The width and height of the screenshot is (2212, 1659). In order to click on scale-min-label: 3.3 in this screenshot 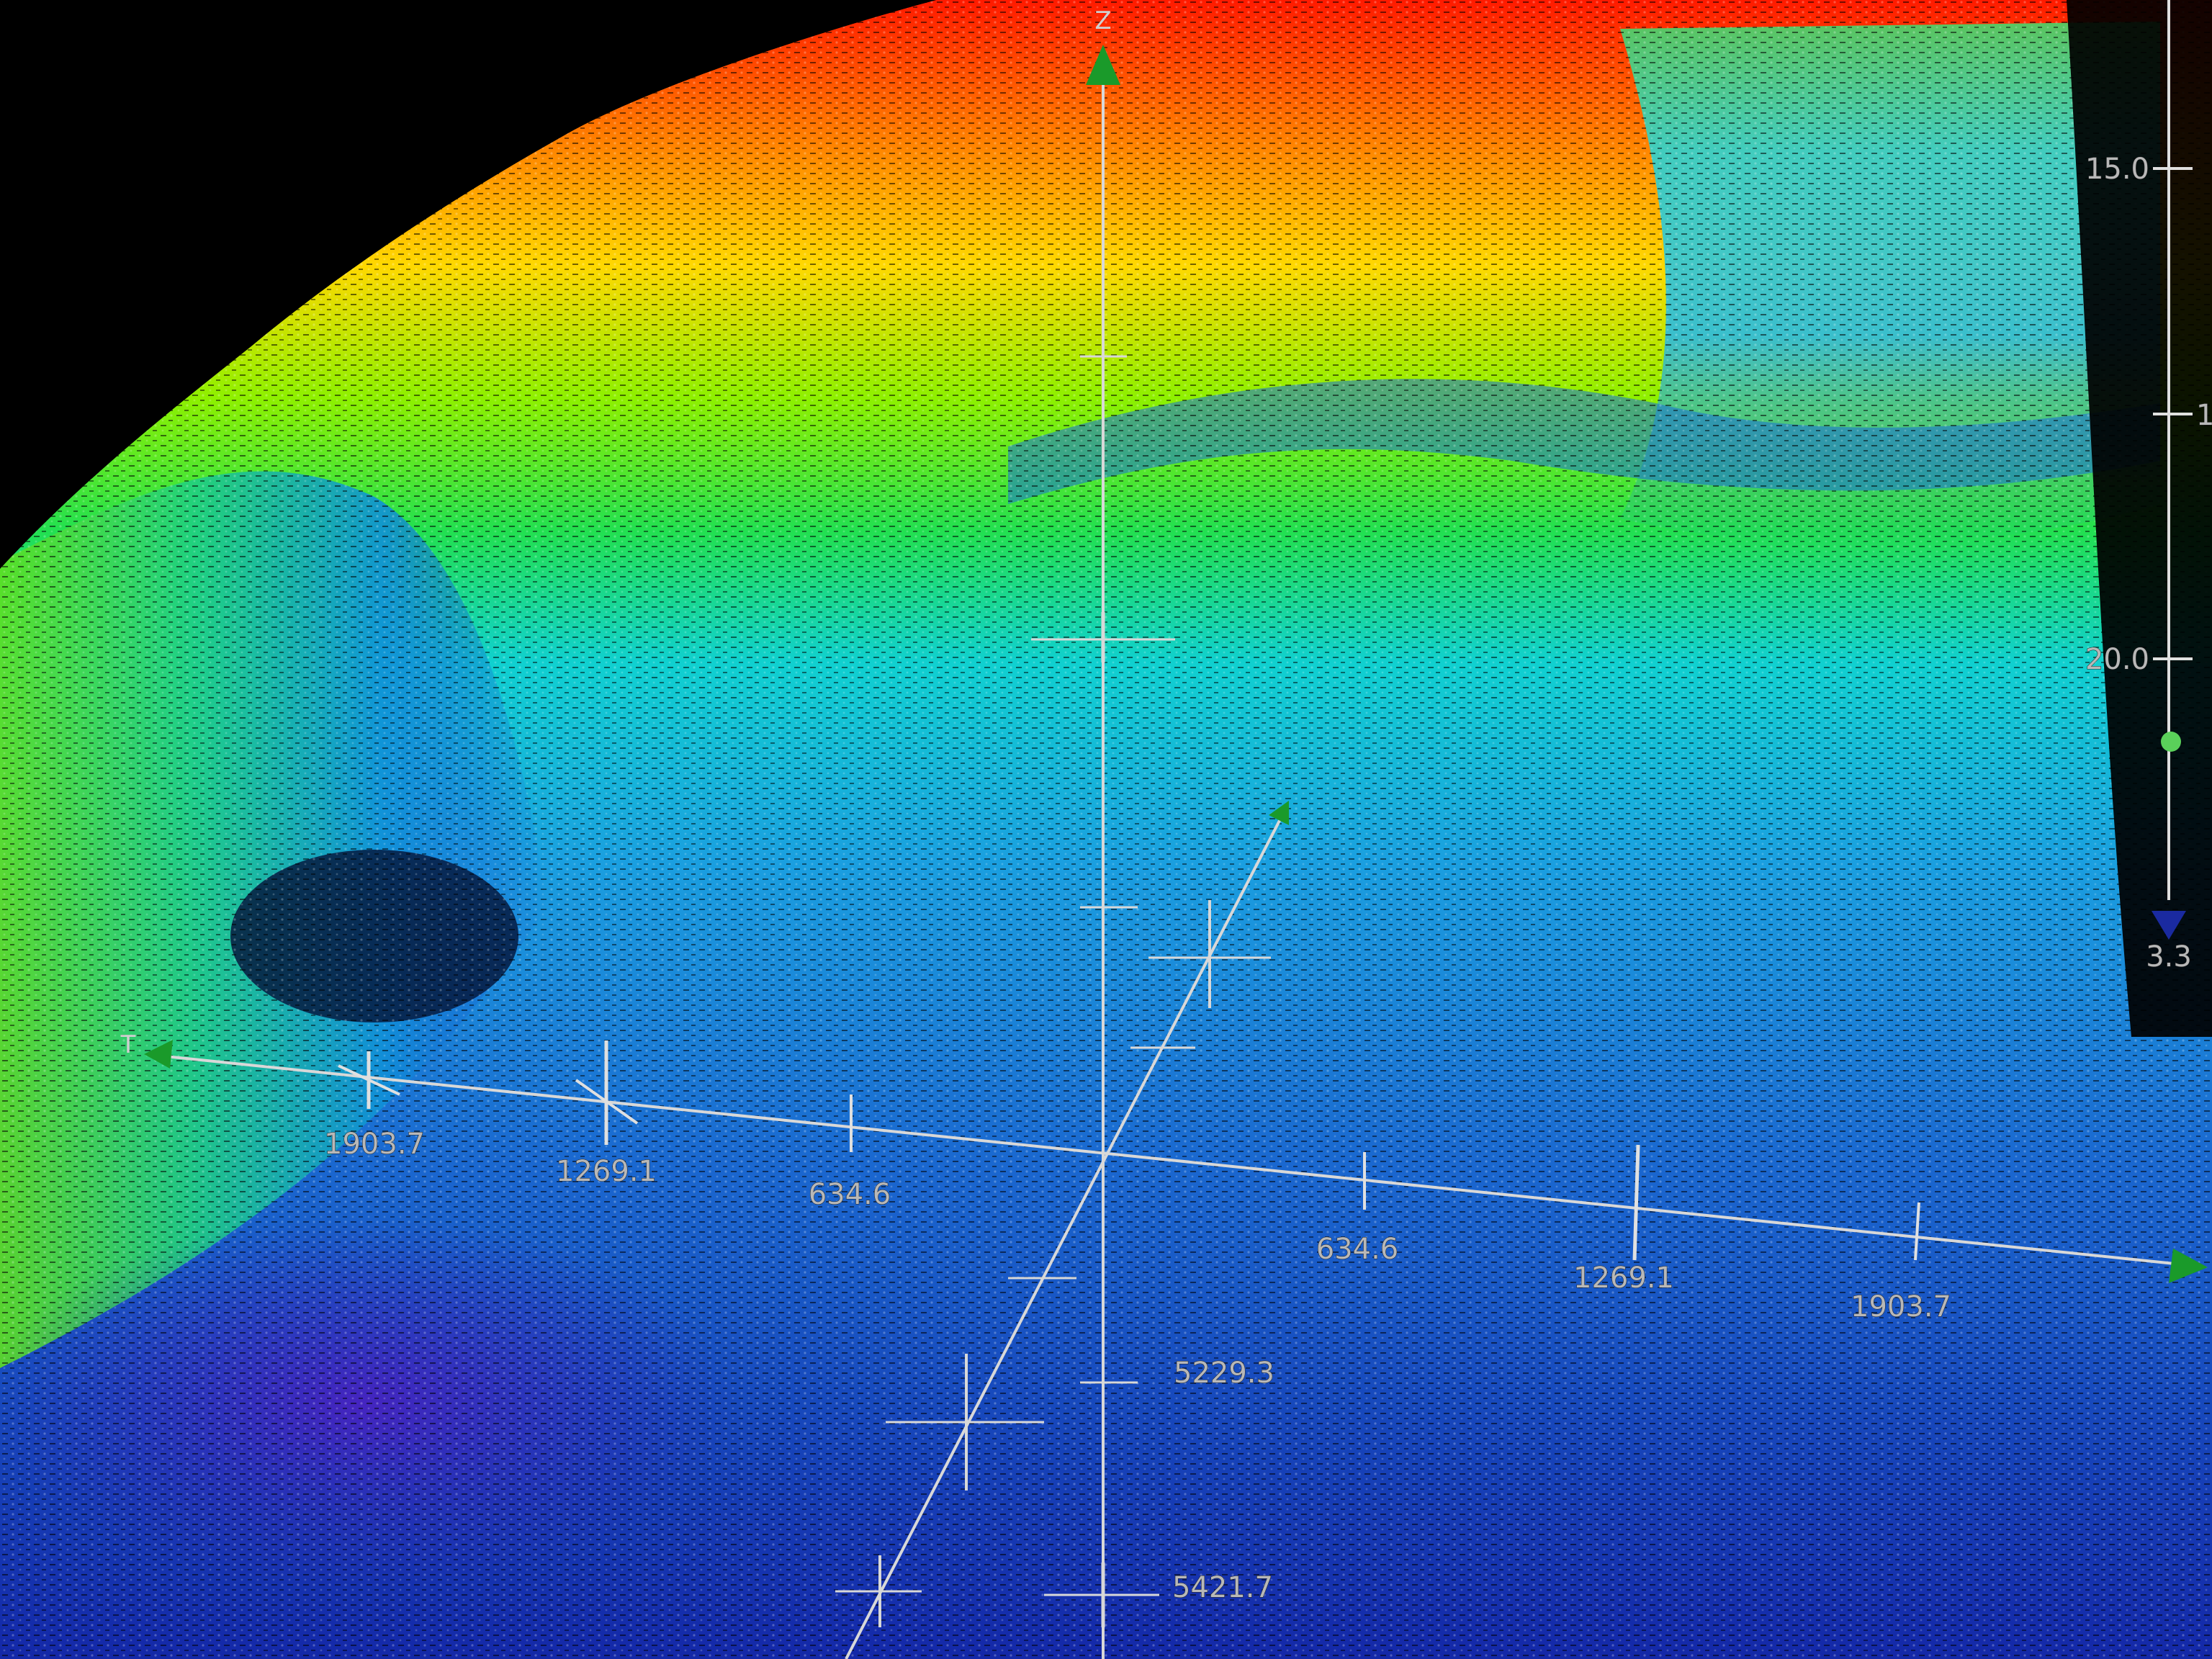, I will do `click(2169, 957)`.